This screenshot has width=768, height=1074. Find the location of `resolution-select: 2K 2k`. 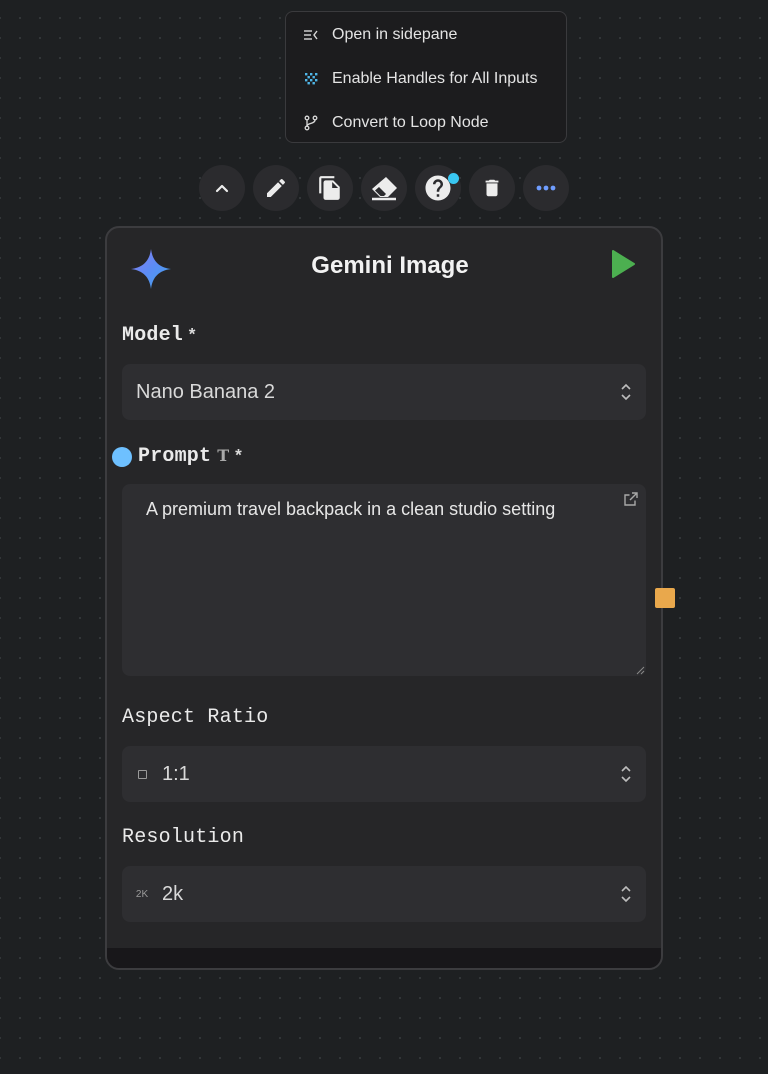

resolution-select: 2K 2k is located at coordinates (384, 894).